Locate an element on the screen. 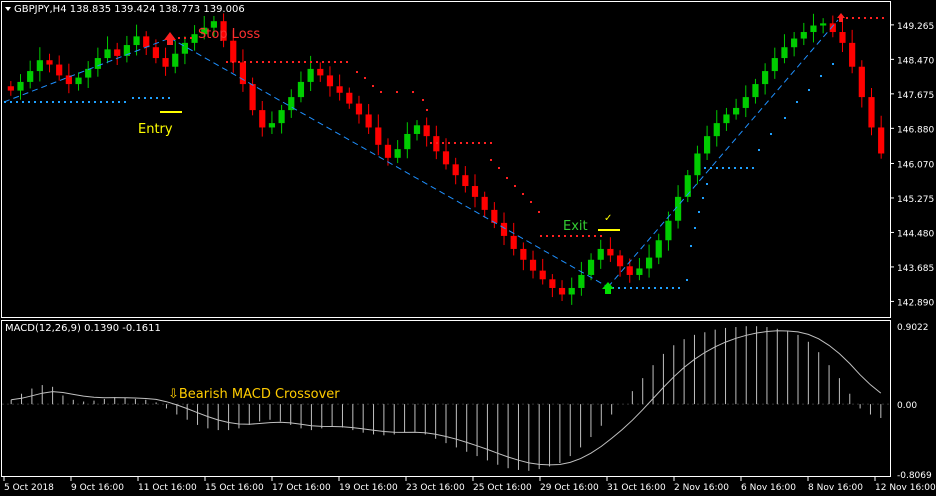 This screenshot has height=496, width=936. entry-label: Entry is located at coordinates (155, 129).